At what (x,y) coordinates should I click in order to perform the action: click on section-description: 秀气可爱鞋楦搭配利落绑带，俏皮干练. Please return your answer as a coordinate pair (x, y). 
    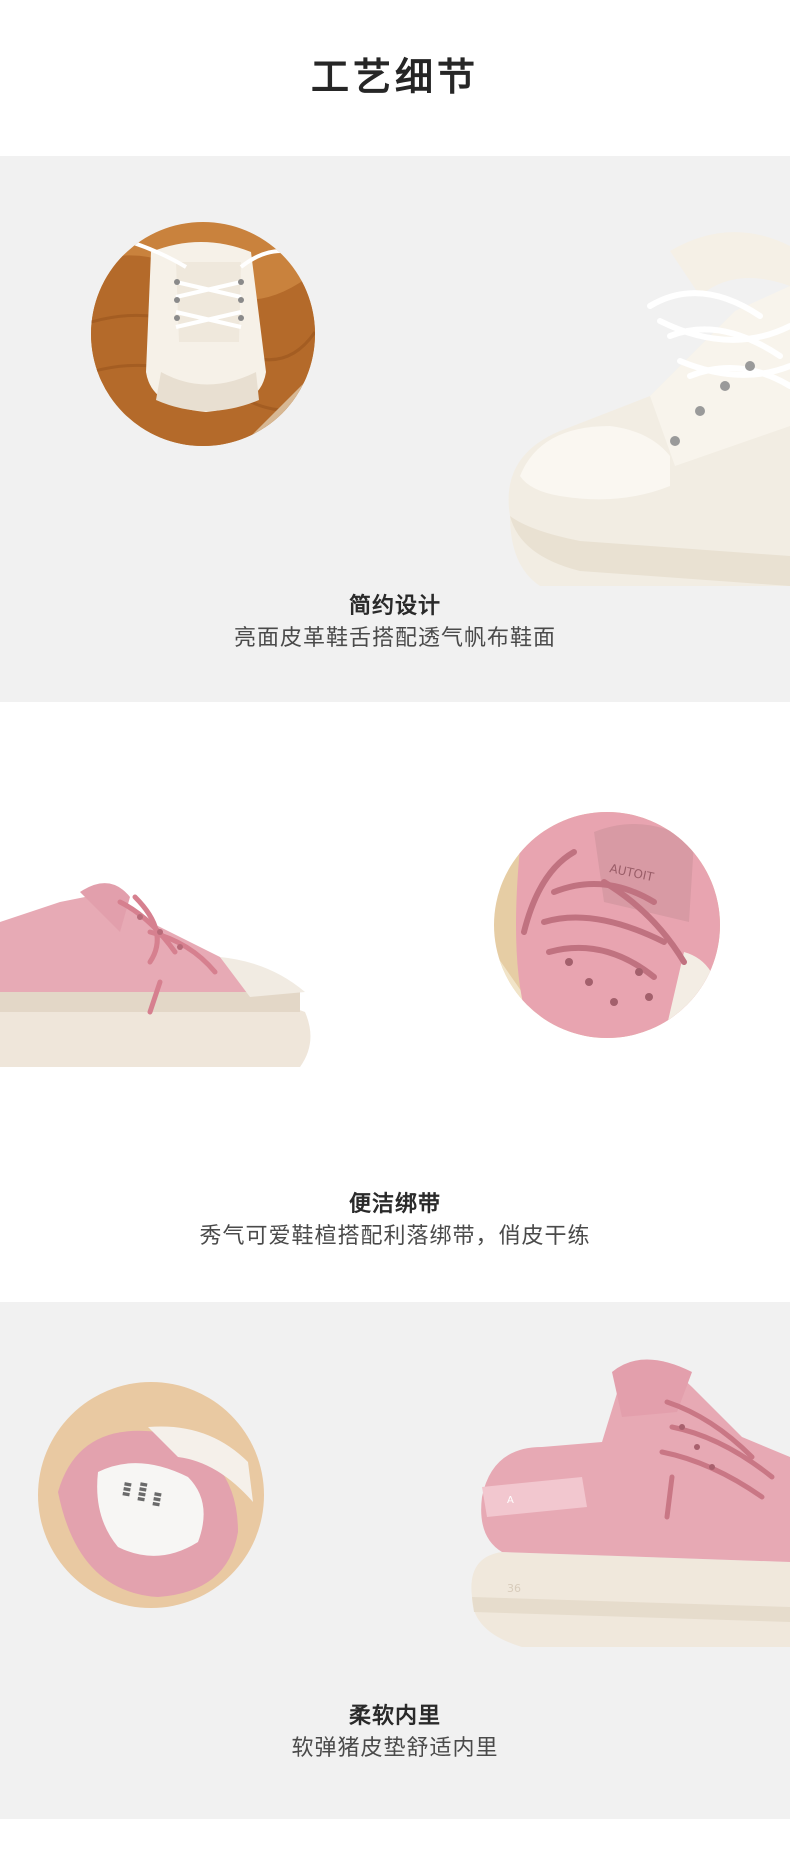
    Looking at the image, I should click on (395, 1236).